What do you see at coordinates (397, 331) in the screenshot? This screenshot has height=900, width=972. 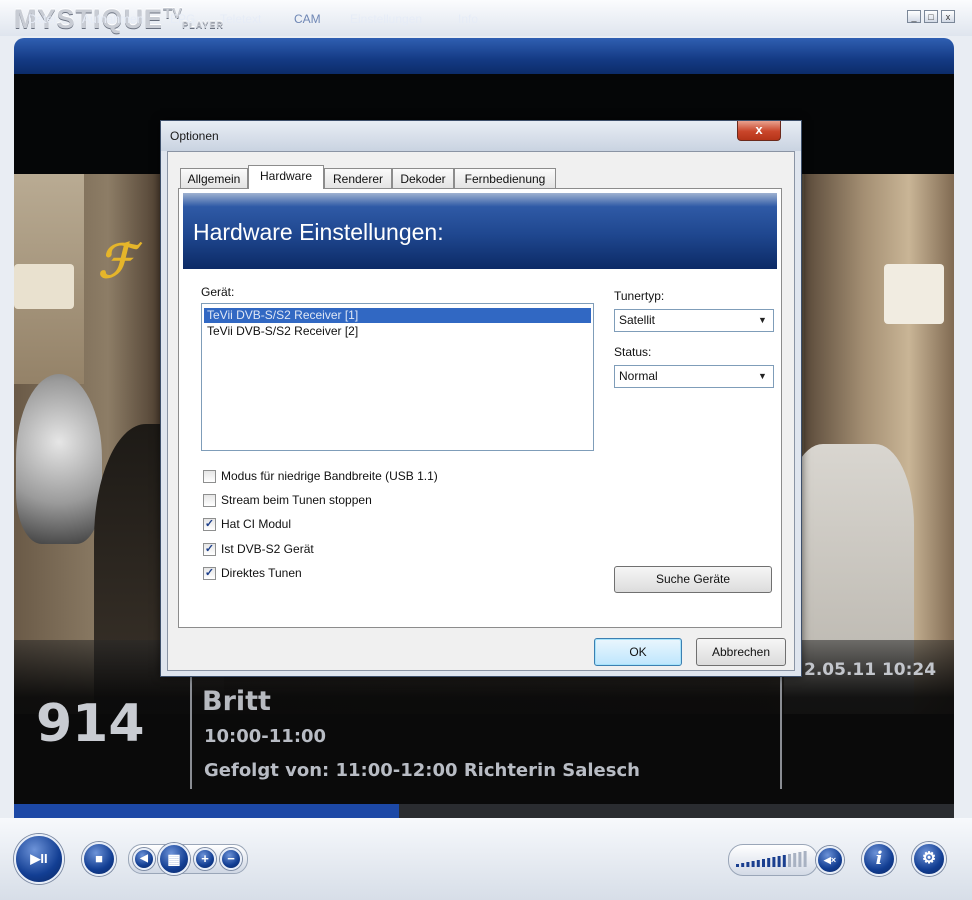 I see `device-list-item: TeVii DVB-S/S2 Receiver [2]` at bounding box center [397, 331].